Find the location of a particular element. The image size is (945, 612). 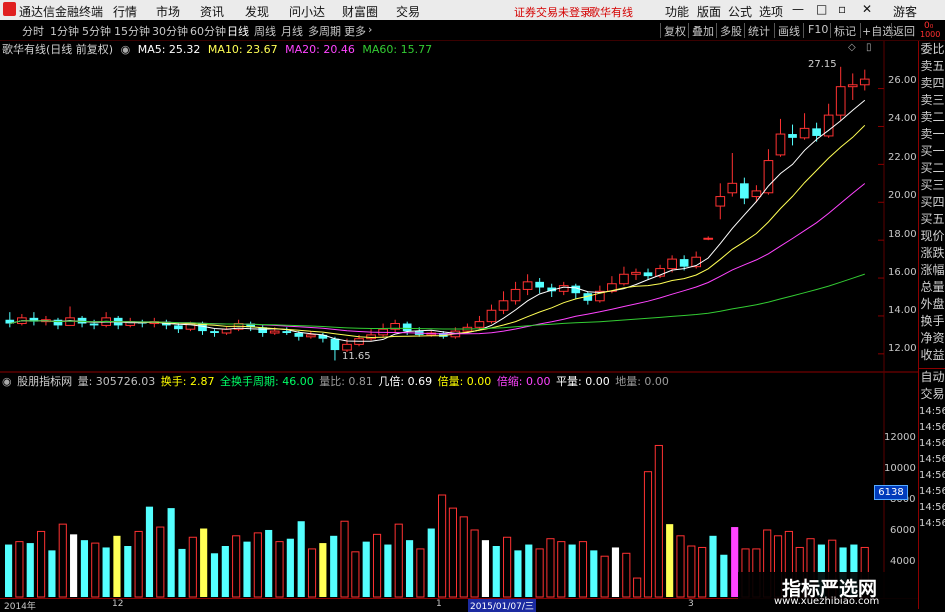

tool-back: 返回 is located at coordinates (904, 31).